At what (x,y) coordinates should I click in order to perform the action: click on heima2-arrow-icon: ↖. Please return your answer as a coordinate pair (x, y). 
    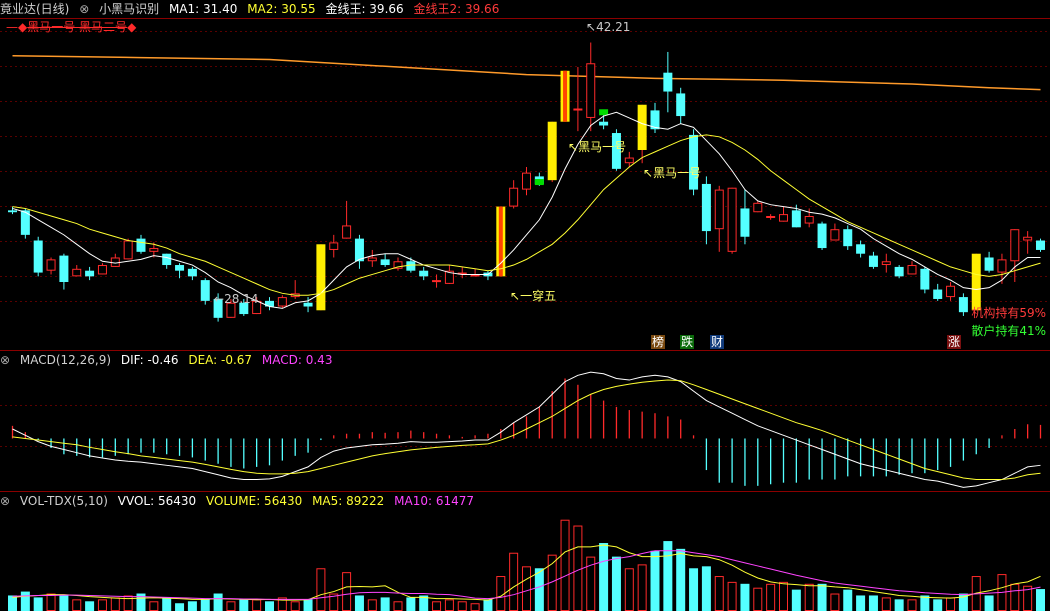
    Looking at the image, I should click on (648, 173).